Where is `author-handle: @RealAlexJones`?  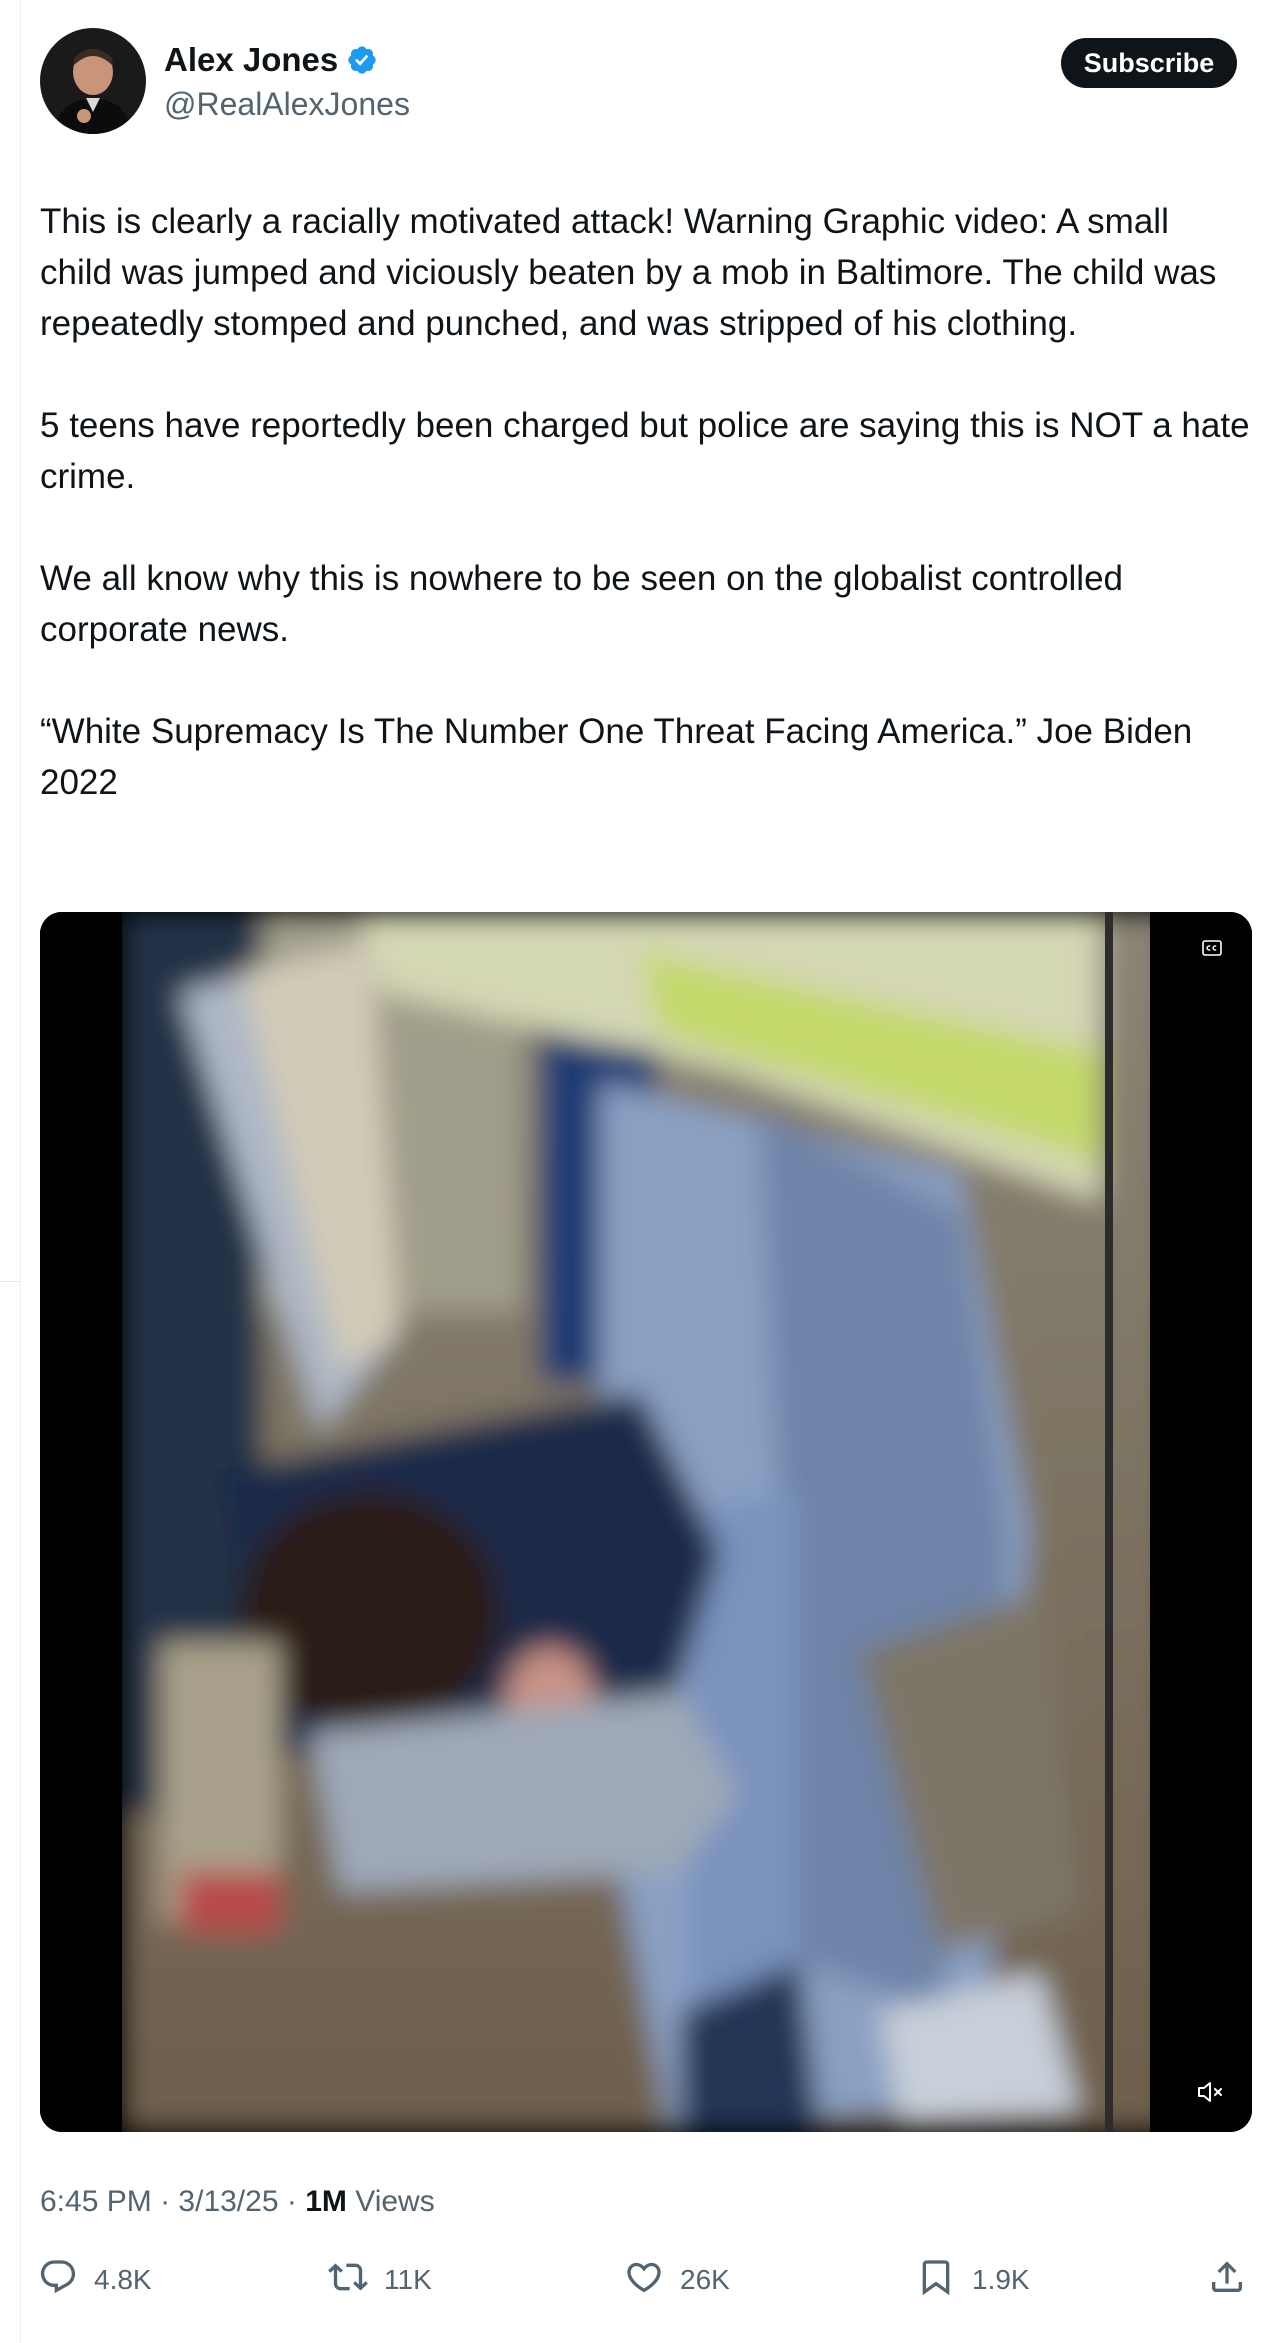
author-handle: @RealAlexJones is located at coordinates (287, 104).